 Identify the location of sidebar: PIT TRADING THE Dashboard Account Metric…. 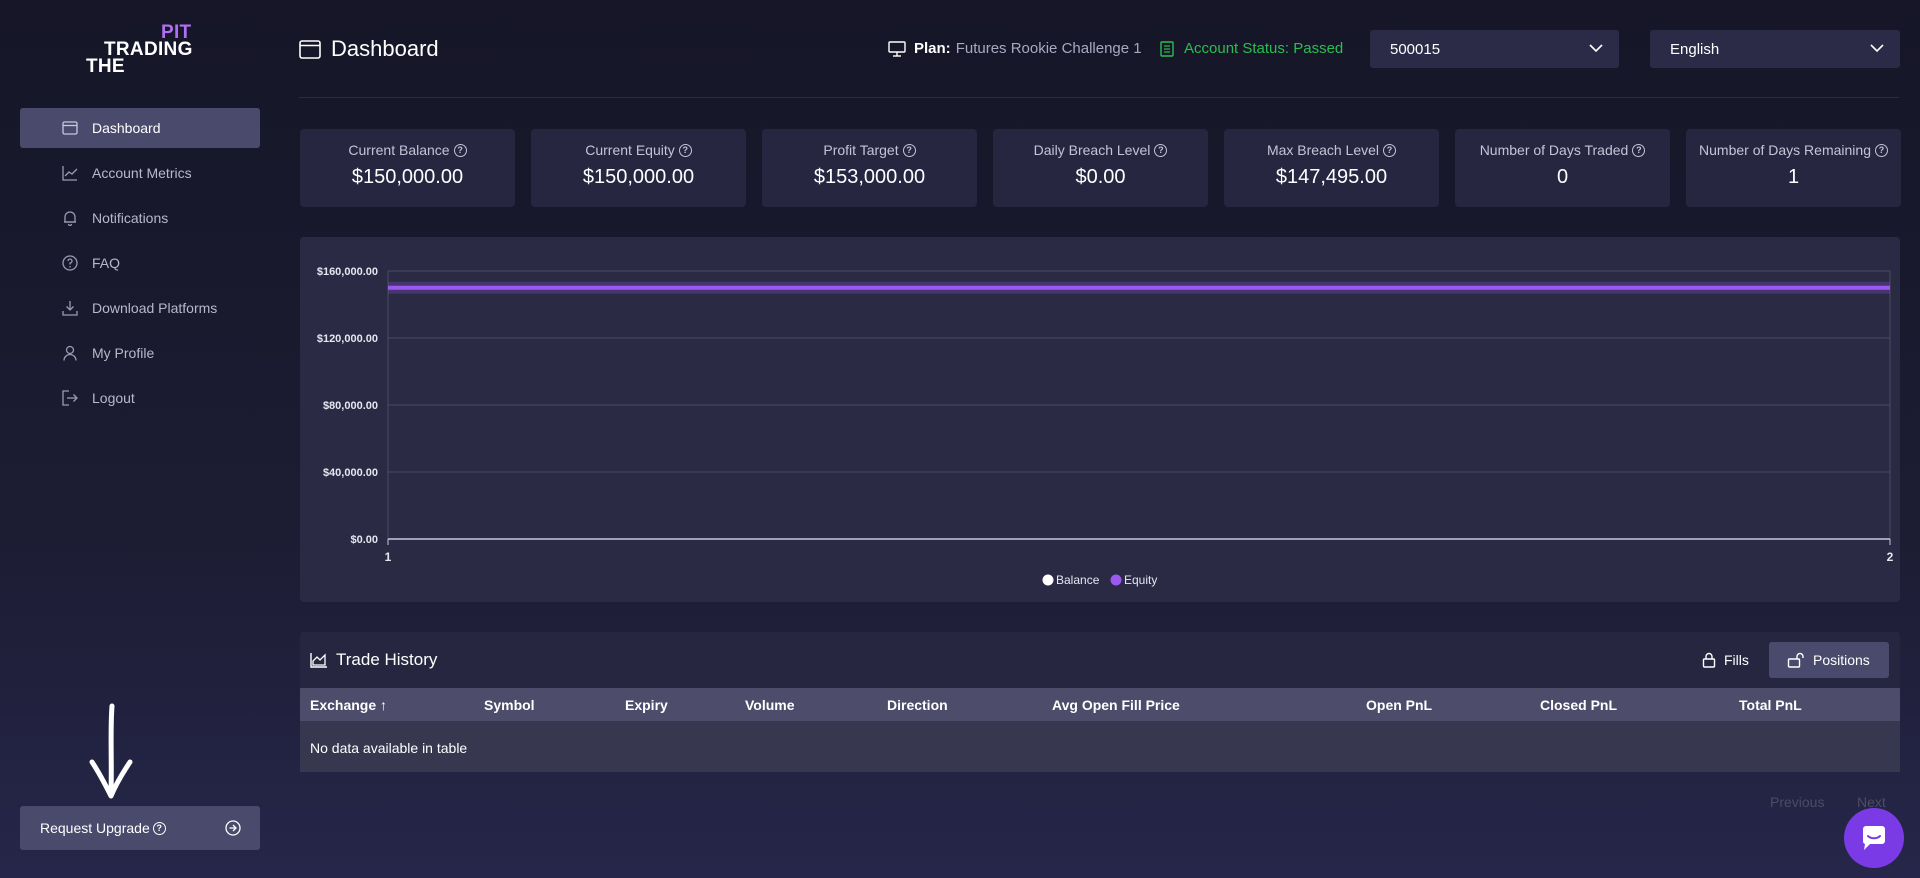
(140, 439).